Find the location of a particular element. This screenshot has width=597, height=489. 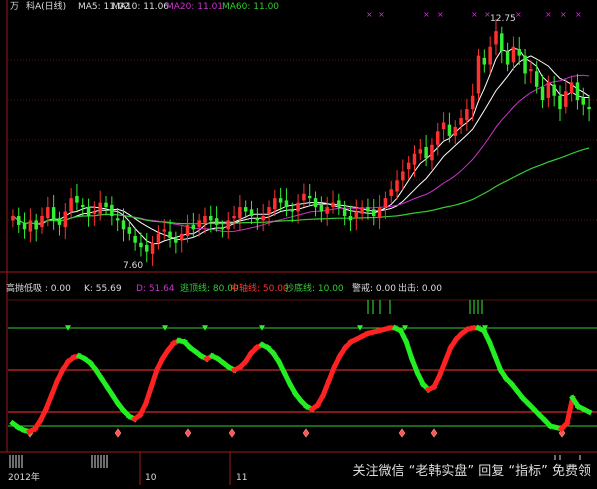

month-label: 10 is located at coordinates (151, 478).